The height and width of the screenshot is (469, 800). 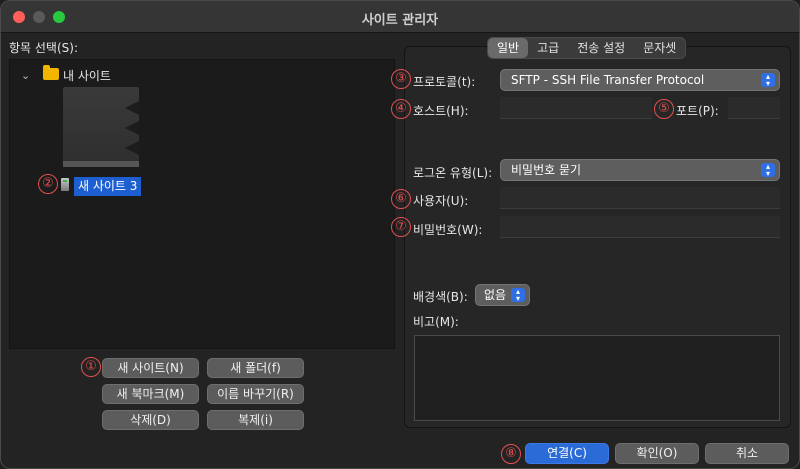 What do you see at coordinates (567, 453) in the screenshot?
I see `connect-button: 연결(C)` at bounding box center [567, 453].